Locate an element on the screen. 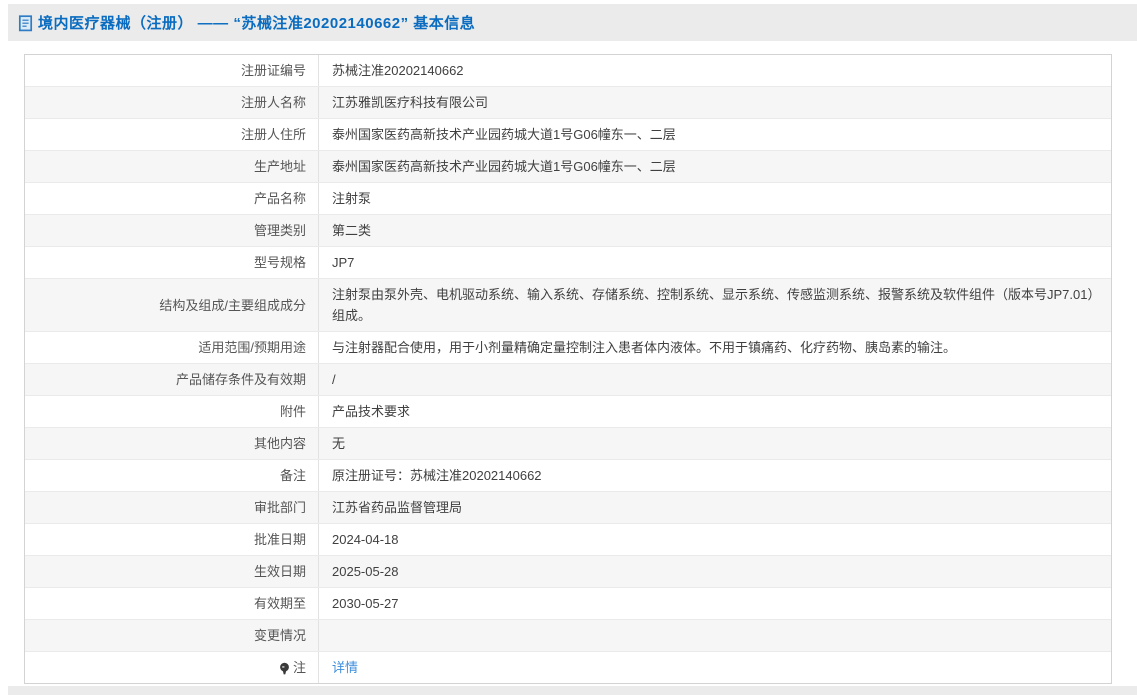 This screenshot has height=695, width=1137. row-label: 批准日期 is located at coordinates (172, 539).